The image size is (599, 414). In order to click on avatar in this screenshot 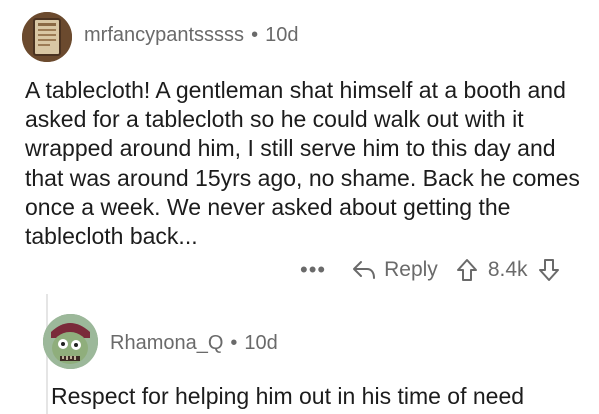, I will do `click(47, 37)`.